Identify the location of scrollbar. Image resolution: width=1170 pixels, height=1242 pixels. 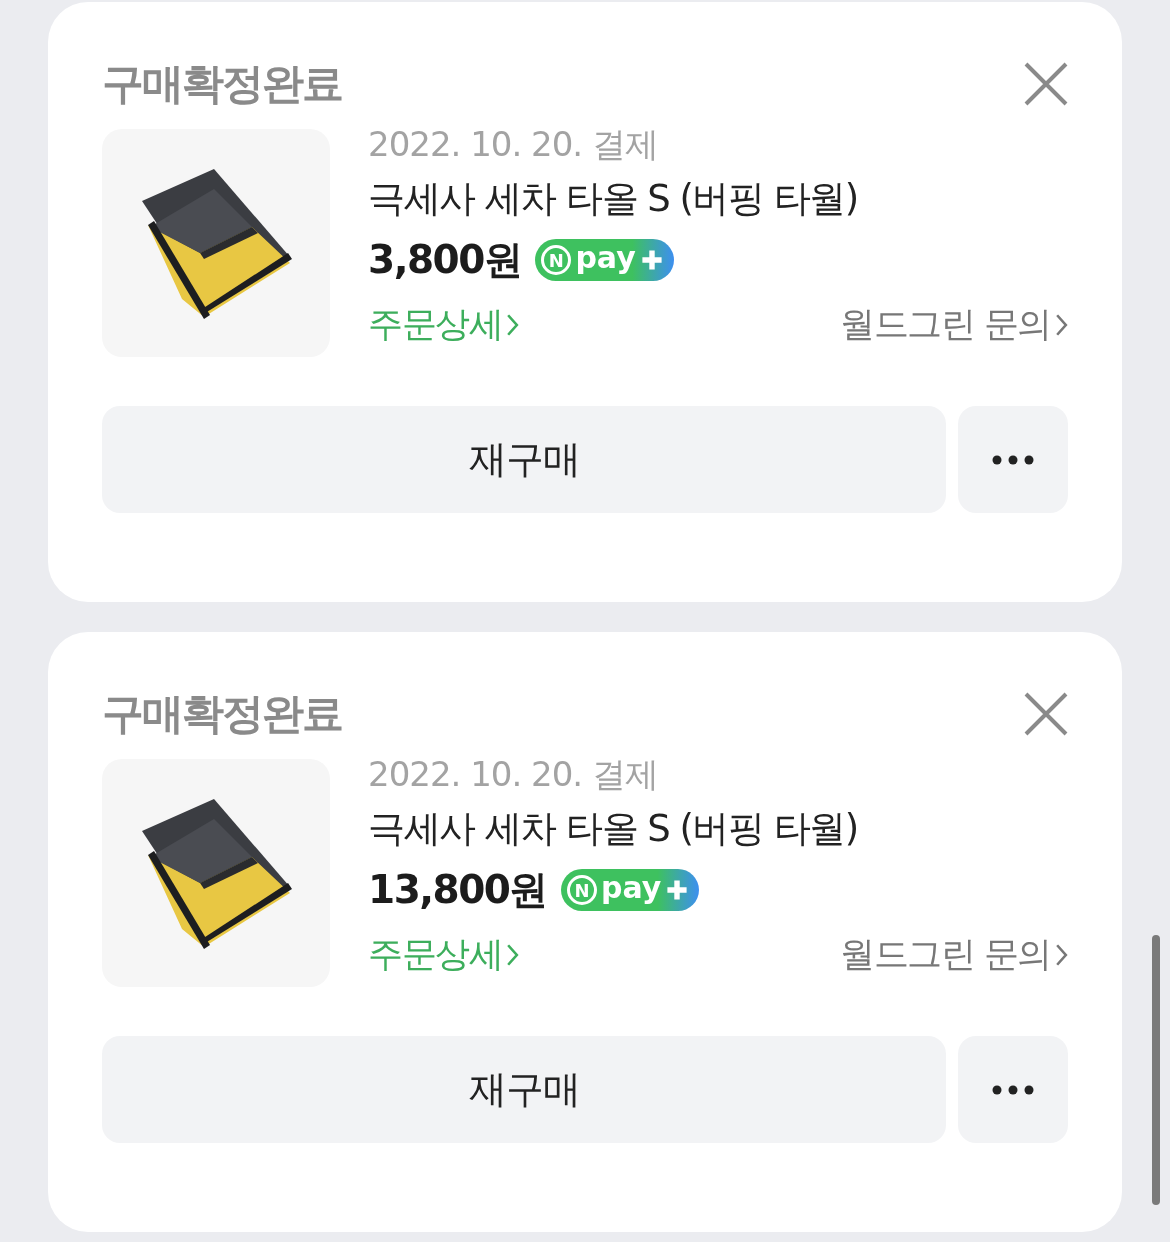
(1156, 1070).